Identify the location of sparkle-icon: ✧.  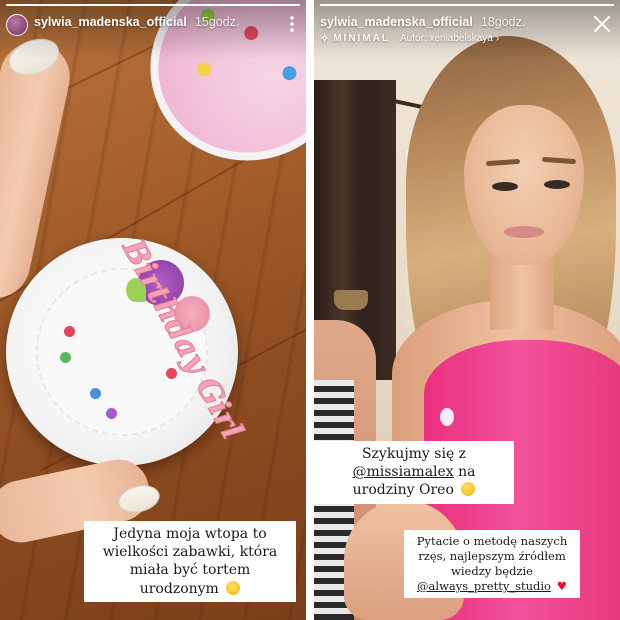
(325, 39).